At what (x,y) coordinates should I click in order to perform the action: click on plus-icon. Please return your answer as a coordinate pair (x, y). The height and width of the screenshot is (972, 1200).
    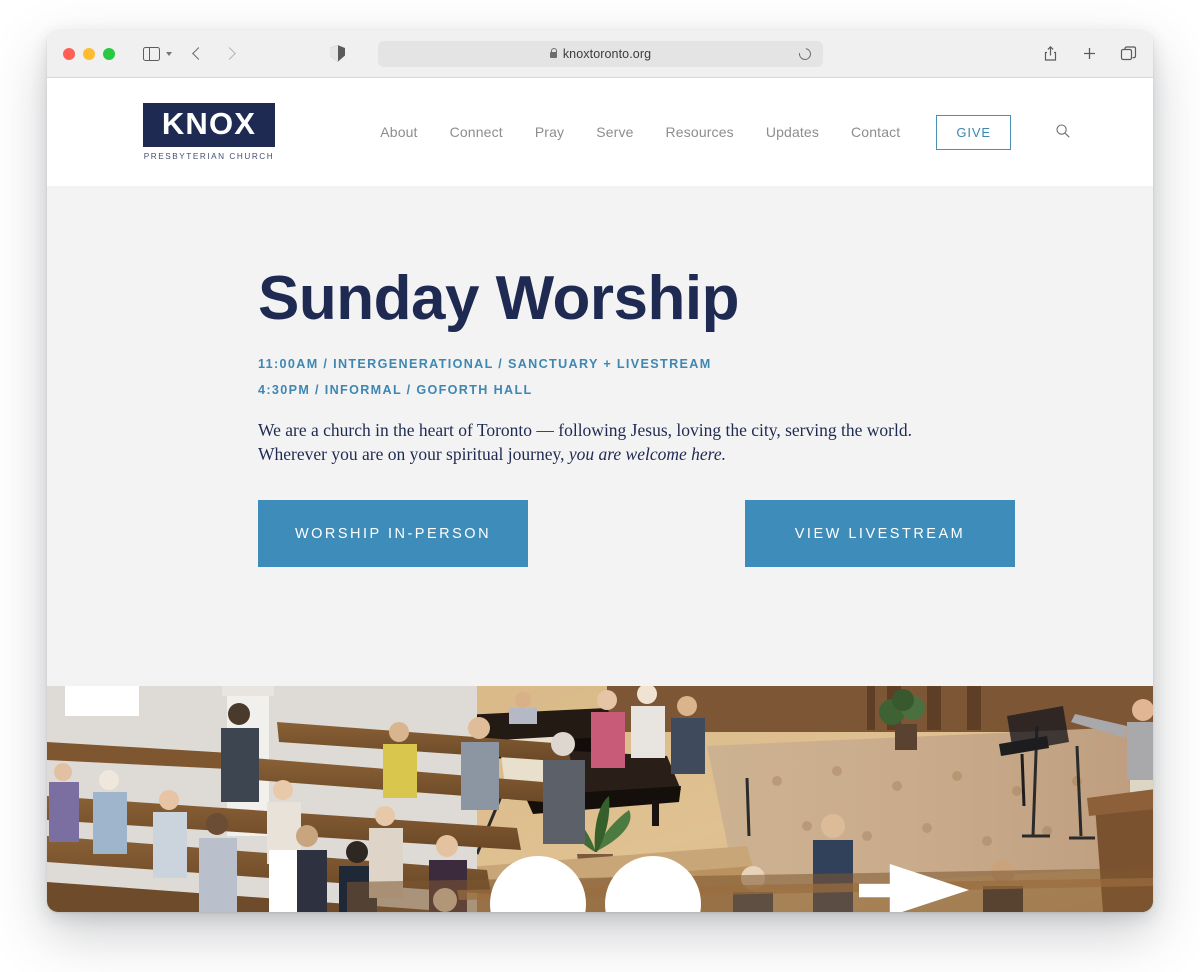
    Looking at the image, I should click on (1089, 53).